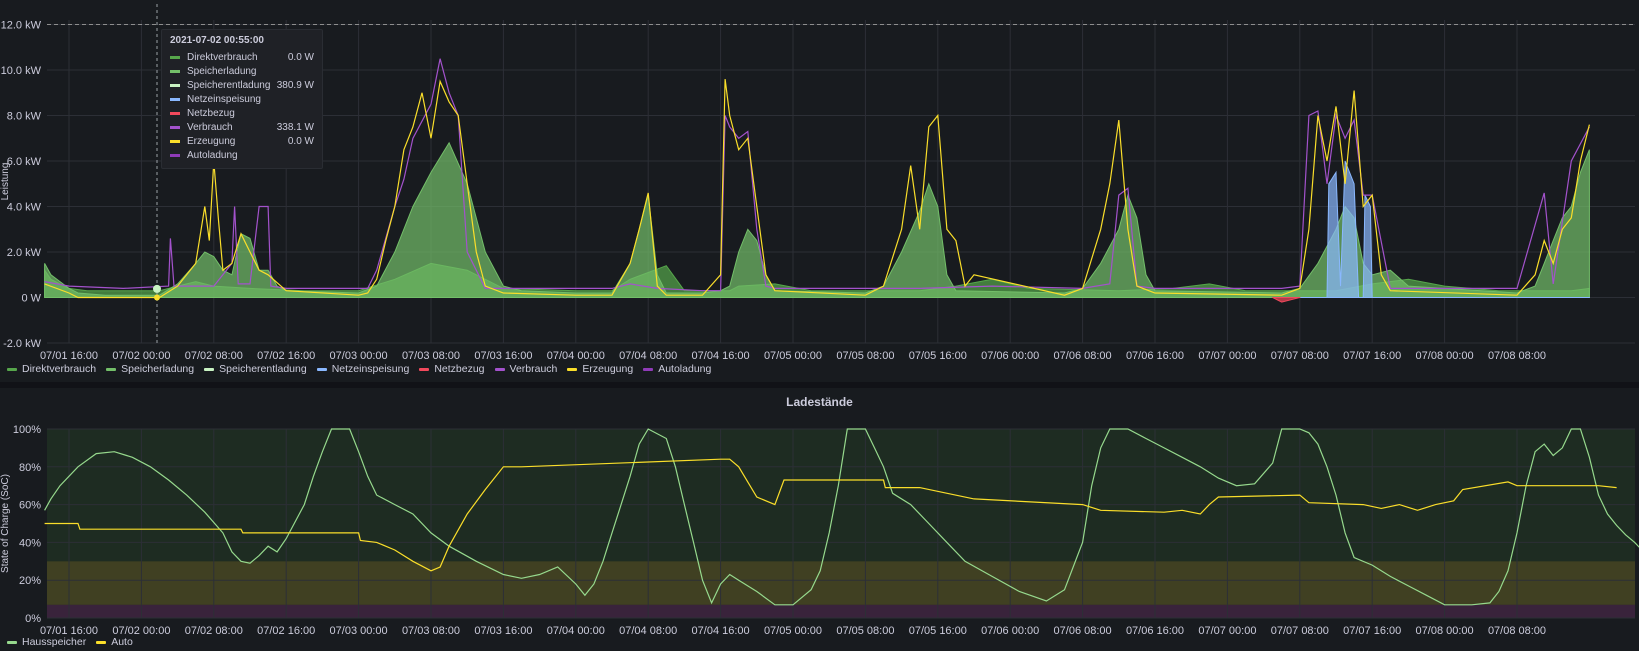 Image resolution: width=1639 pixels, height=651 pixels. I want to click on legend-item-verbrauch: Verbrauch, so click(526, 369).